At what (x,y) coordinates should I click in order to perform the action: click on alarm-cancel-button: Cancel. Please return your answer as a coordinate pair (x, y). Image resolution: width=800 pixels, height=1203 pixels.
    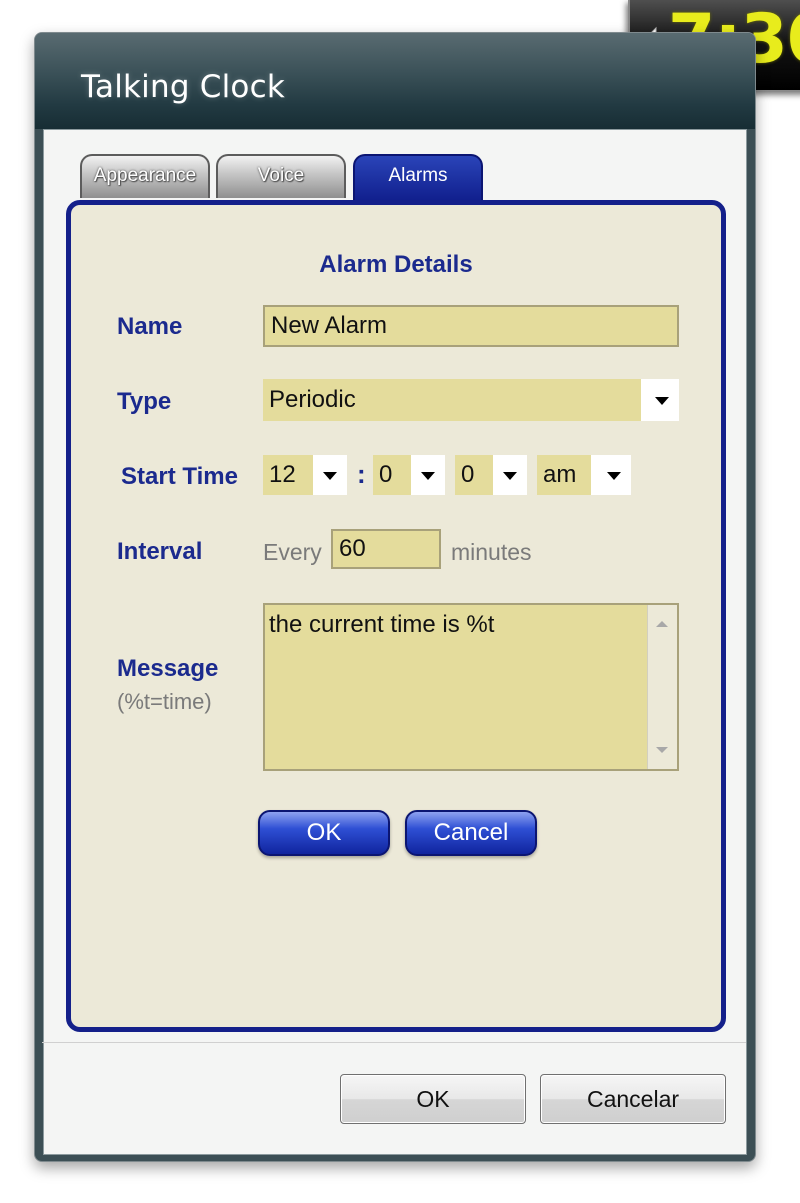
    Looking at the image, I should click on (471, 833).